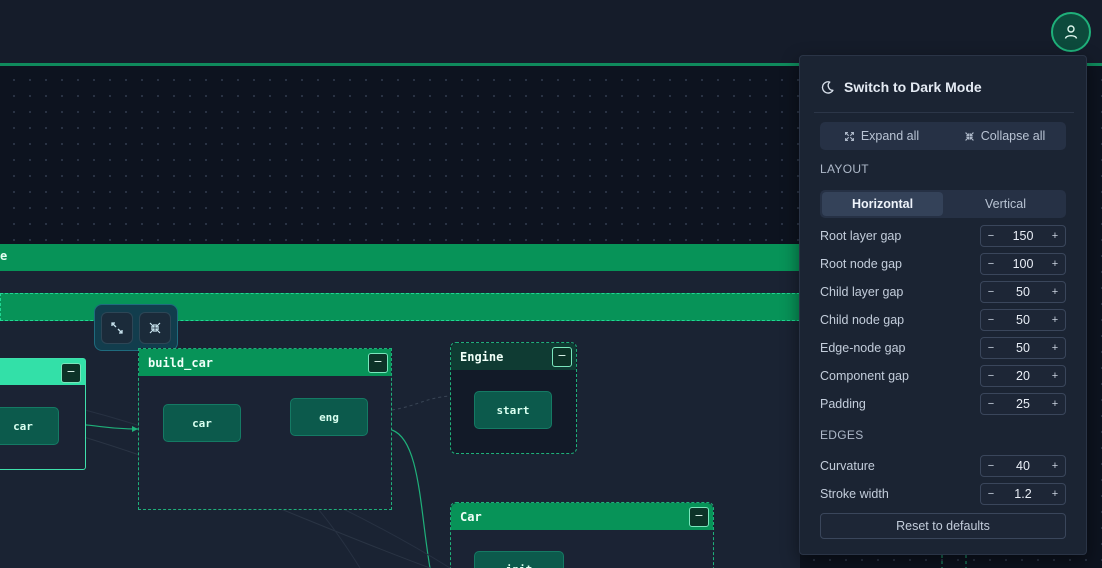  Describe the element at coordinates (862, 292) in the screenshot. I see `layout-setting-label: Child layer gap` at that location.